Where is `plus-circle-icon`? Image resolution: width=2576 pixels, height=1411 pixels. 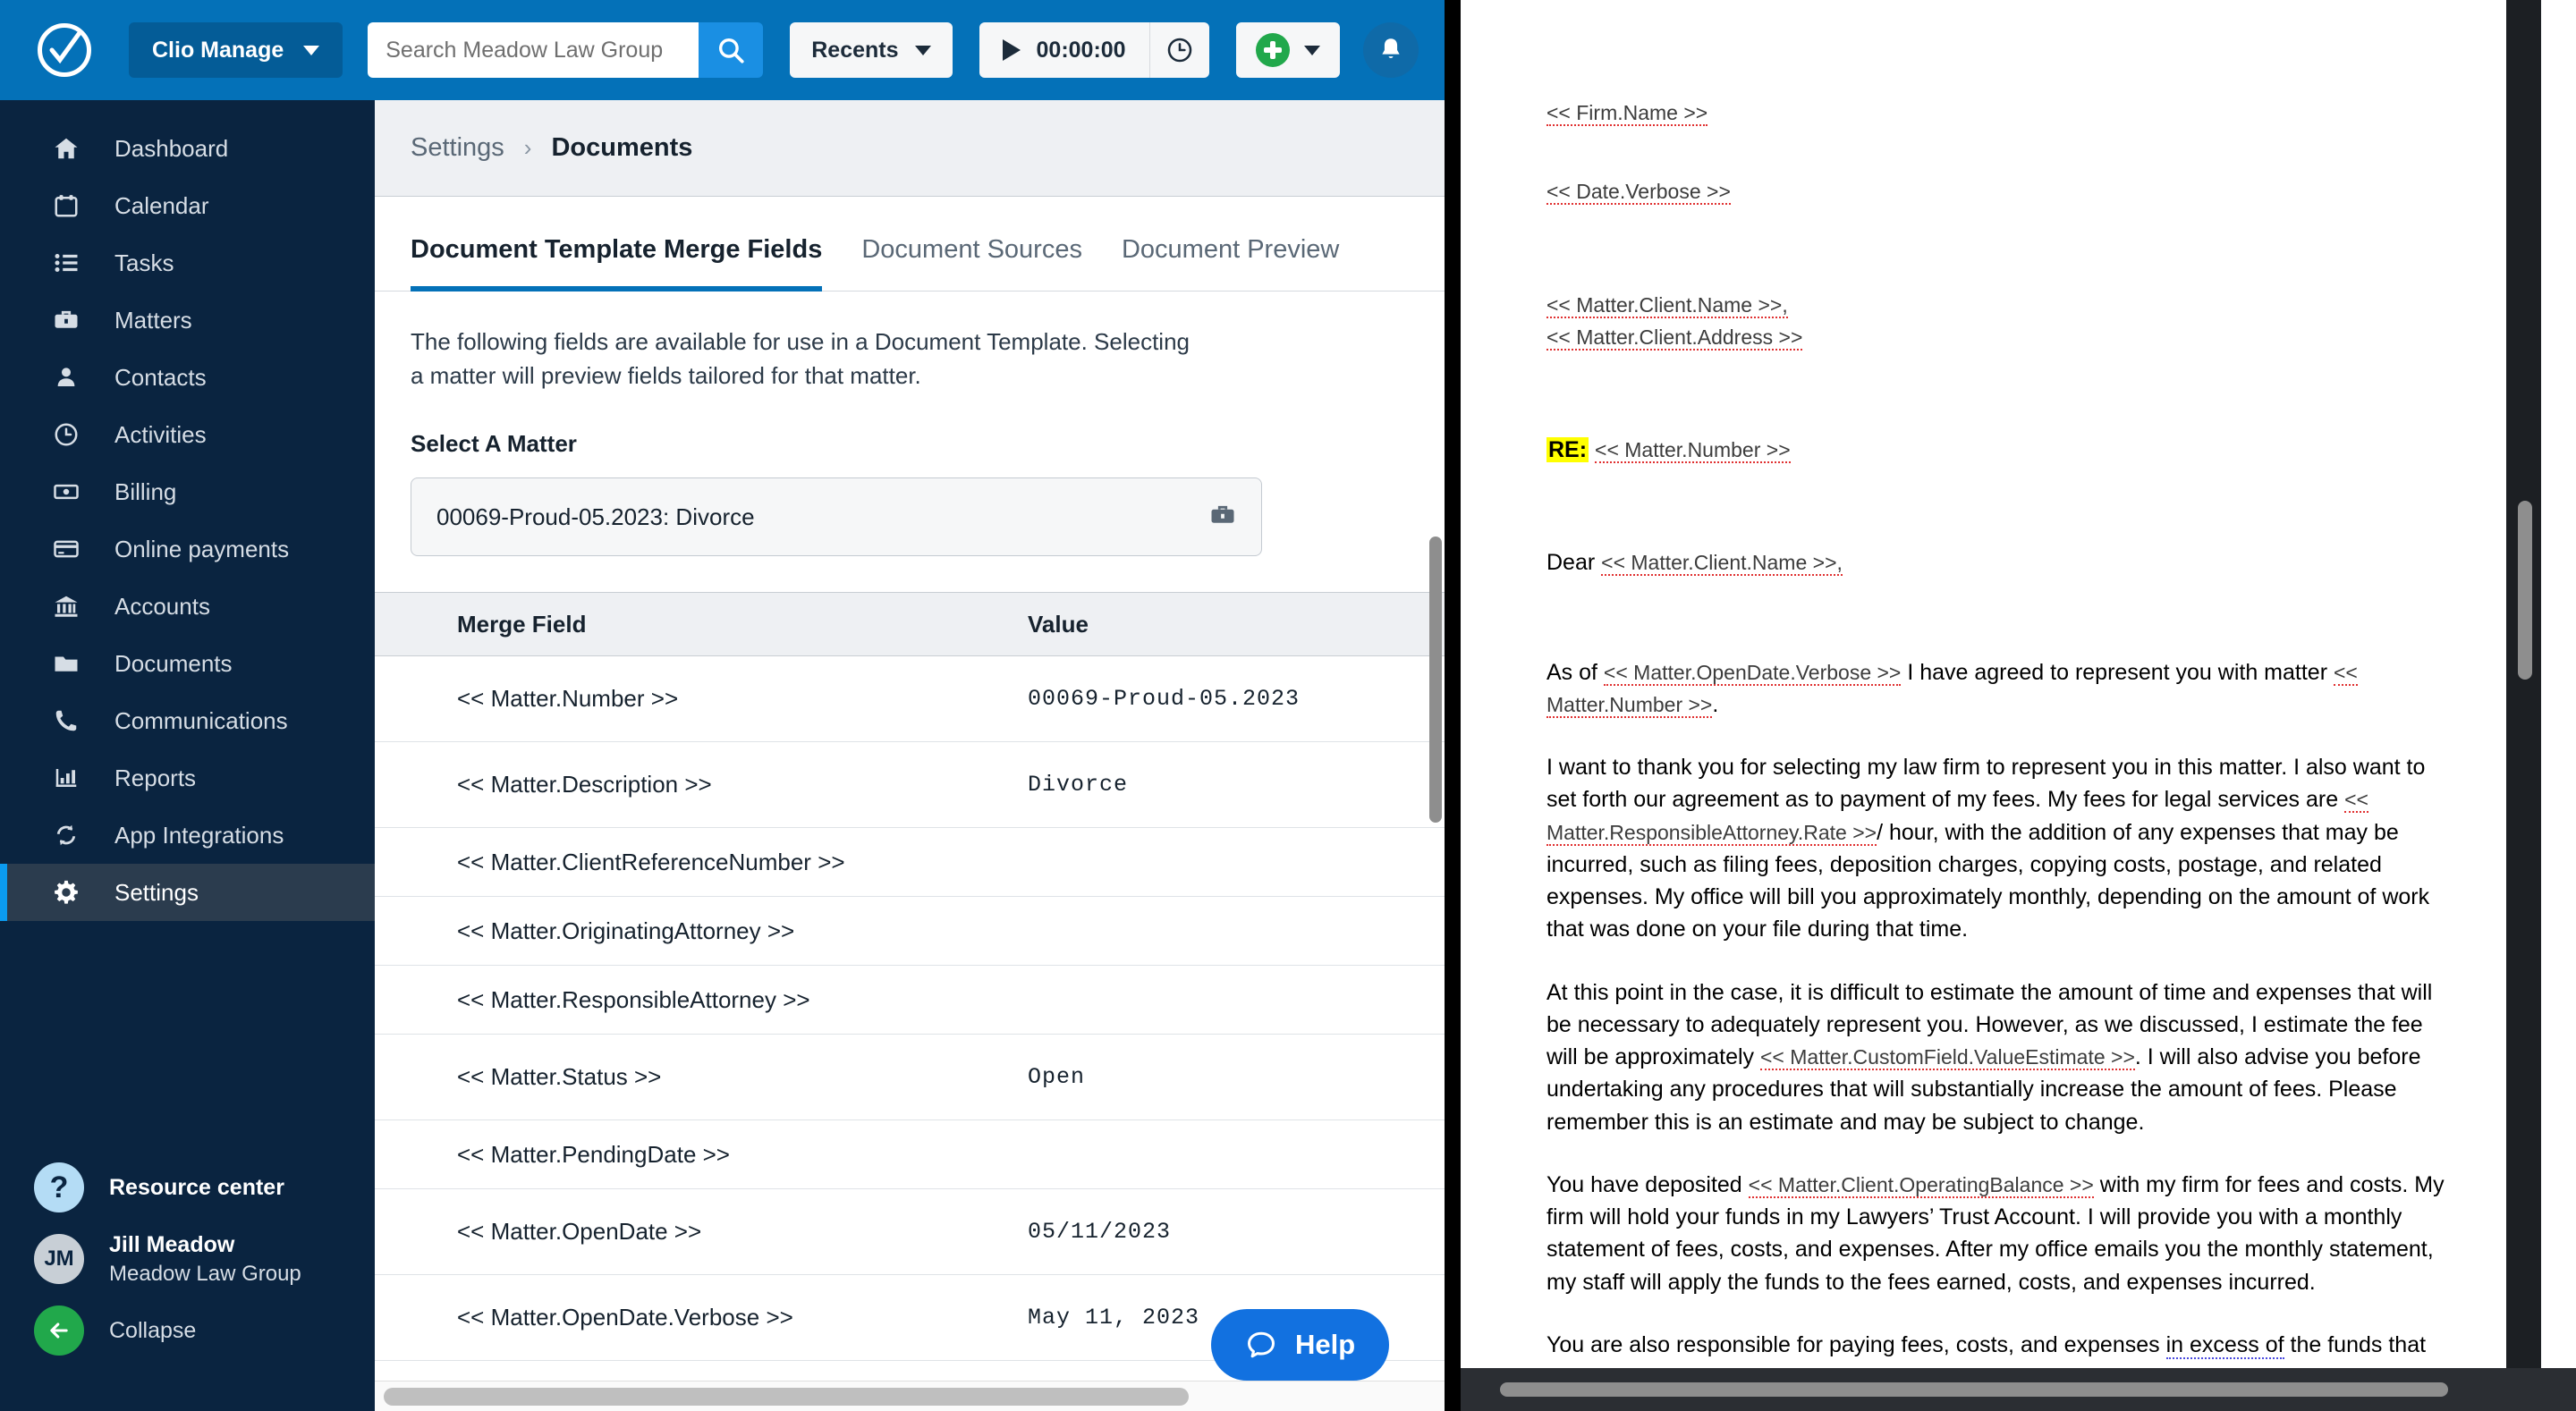 plus-circle-icon is located at coordinates (1272, 50).